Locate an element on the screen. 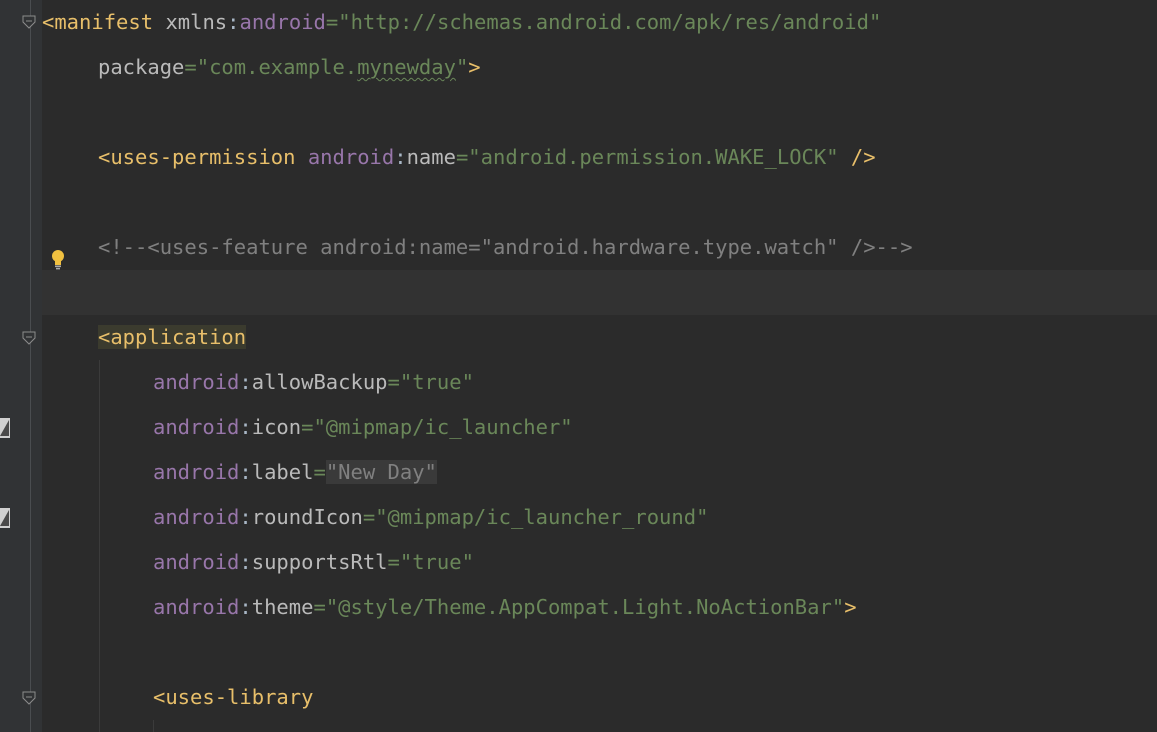 The image size is (1157, 732). application-tag: application is located at coordinates (178, 337).